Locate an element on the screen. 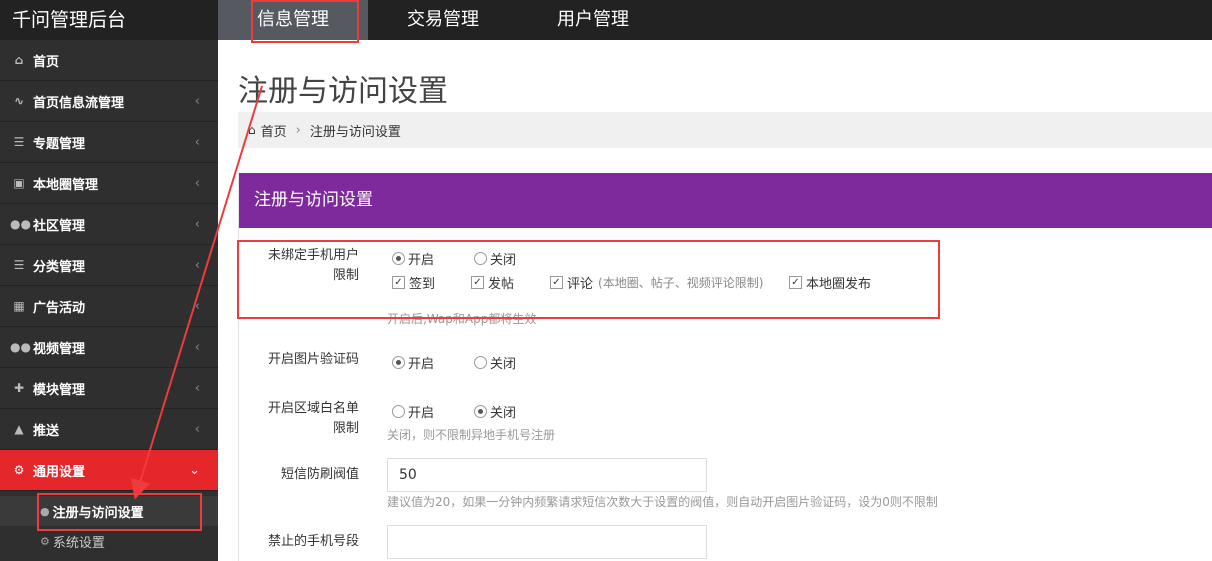  sidebar-item-home: ⌂ 首页 is located at coordinates (109, 60).